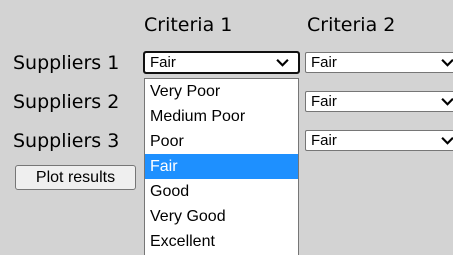 The image size is (453, 255). Describe the element at coordinates (221, 141) in the screenshot. I see `option-poor: Poor` at that location.